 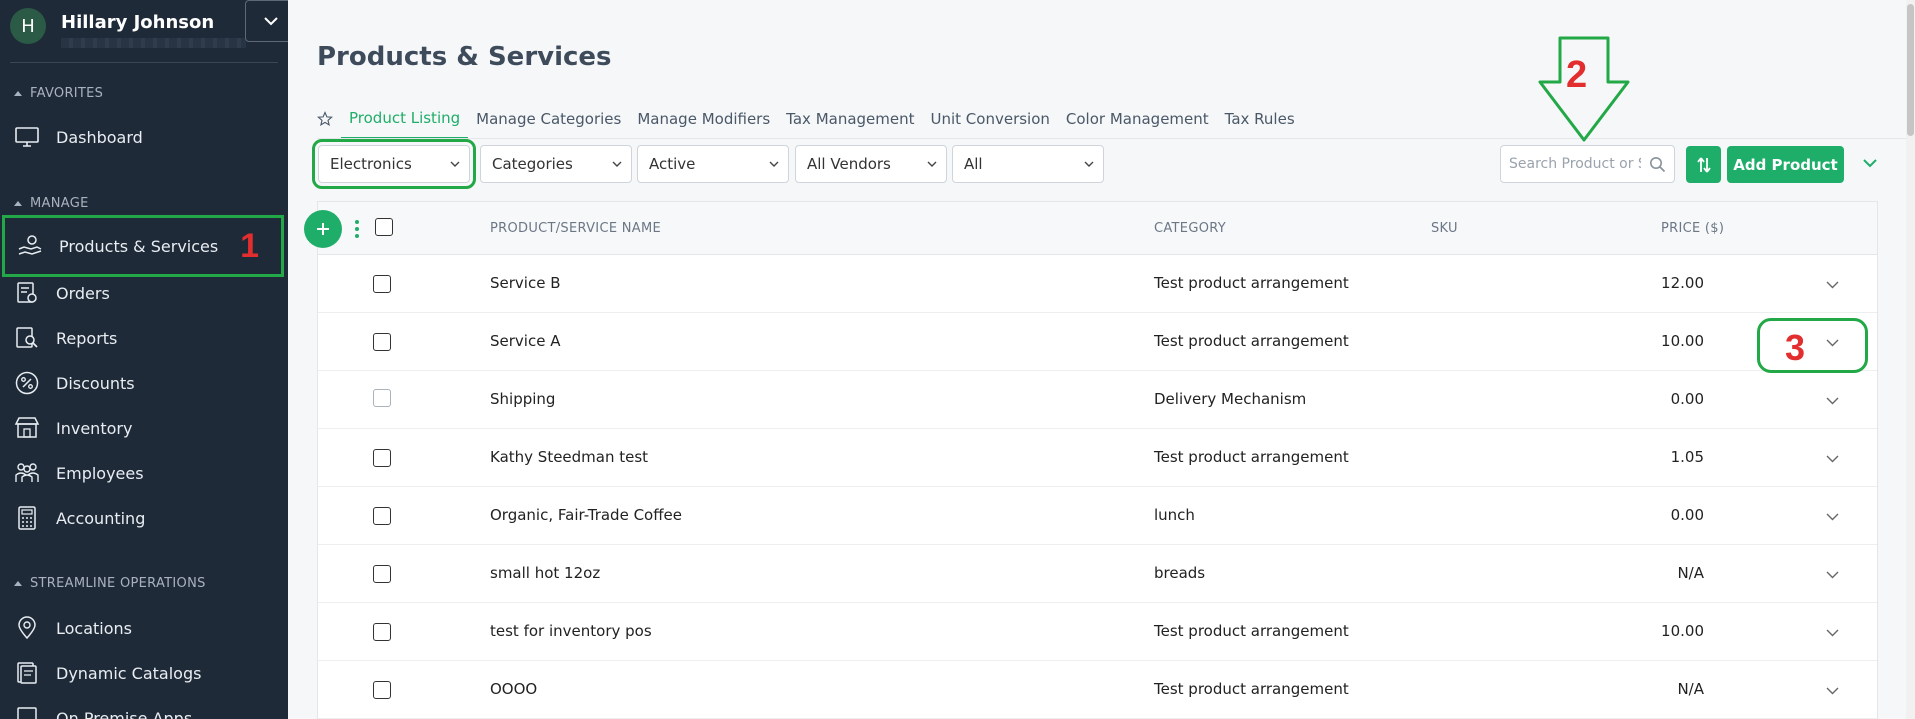 What do you see at coordinates (1703, 164) in the screenshot?
I see `sort-button` at bounding box center [1703, 164].